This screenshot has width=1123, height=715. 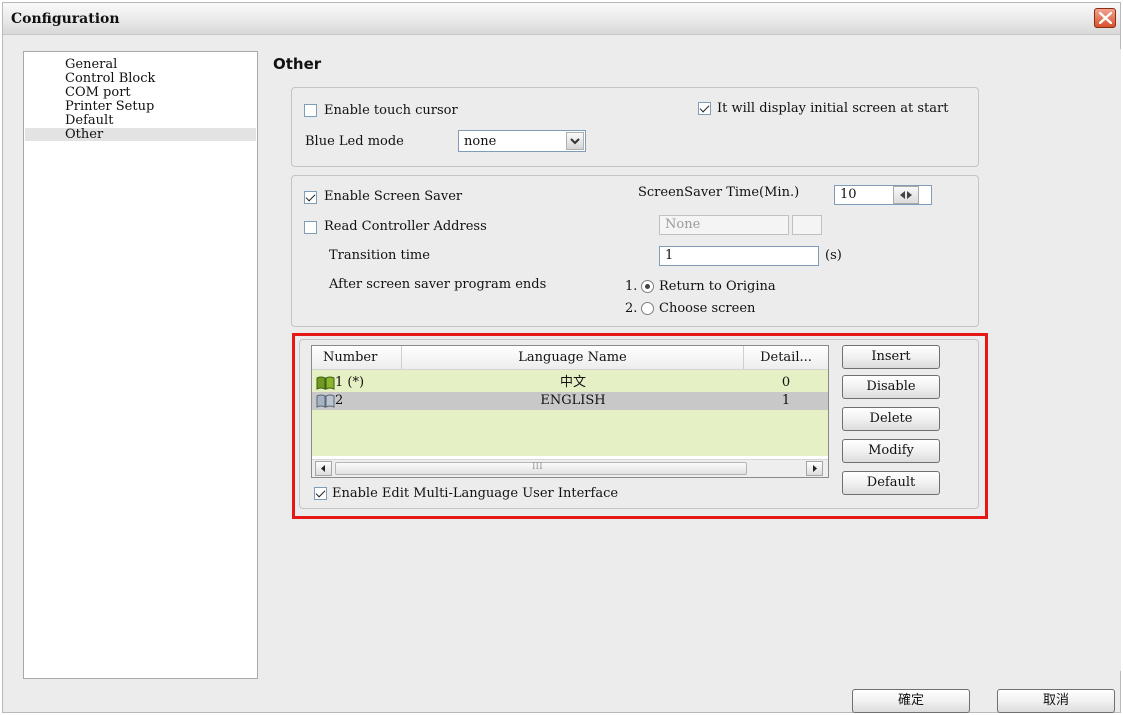 What do you see at coordinates (379, 255) in the screenshot?
I see `transition-time-label: Transition time` at bounding box center [379, 255].